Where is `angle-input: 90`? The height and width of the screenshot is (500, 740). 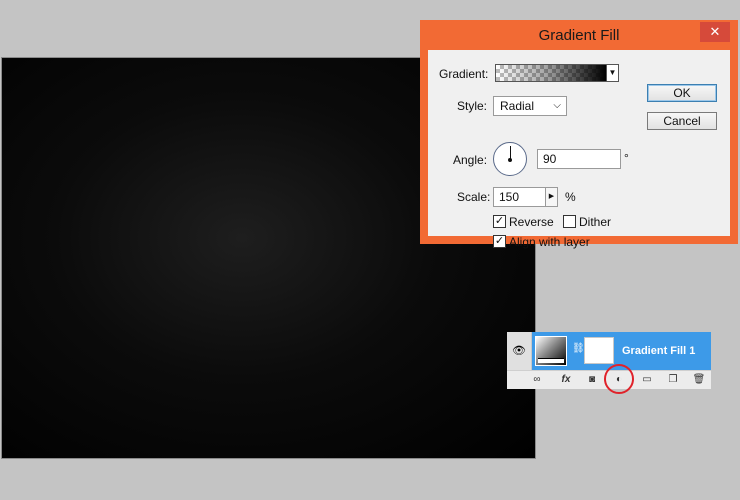
angle-input: 90 is located at coordinates (579, 159).